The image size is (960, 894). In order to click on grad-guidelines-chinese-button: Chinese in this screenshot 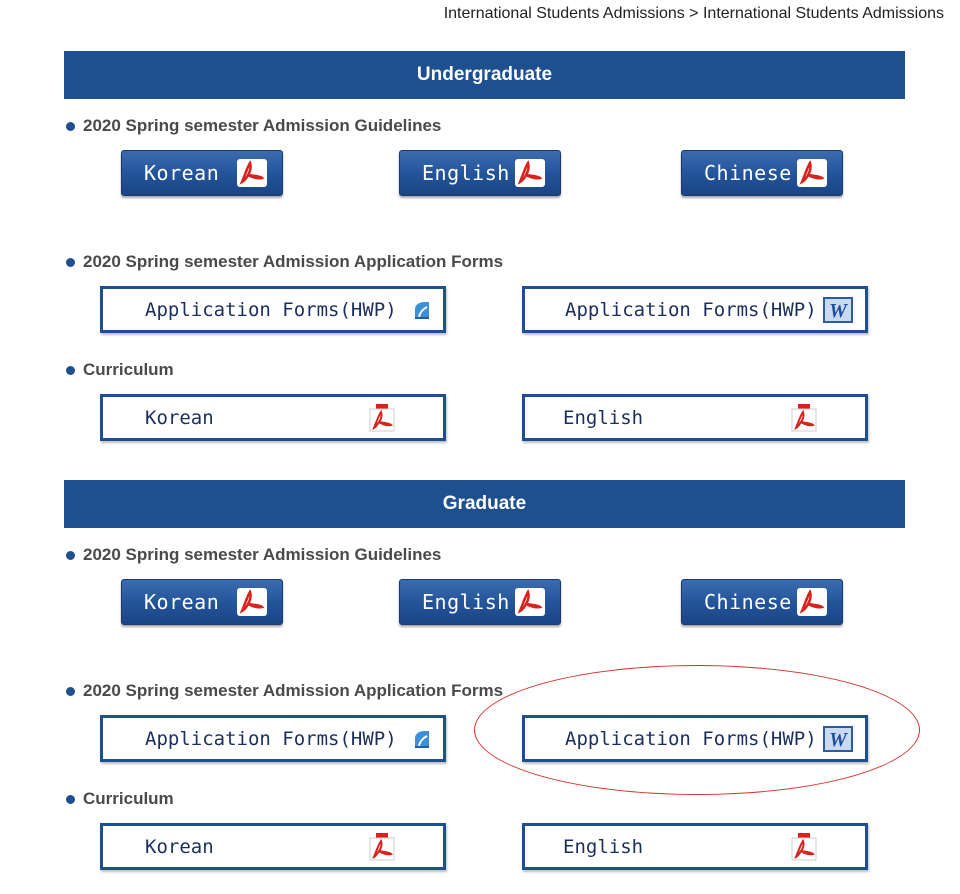, I will do `click(762, 602)`.